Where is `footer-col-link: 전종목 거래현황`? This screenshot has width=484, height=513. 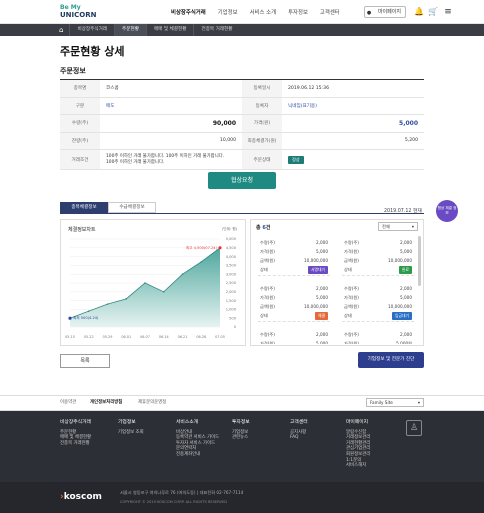 footer-col-link: 전종목 거래현황 is located at coordinates (75, 444).